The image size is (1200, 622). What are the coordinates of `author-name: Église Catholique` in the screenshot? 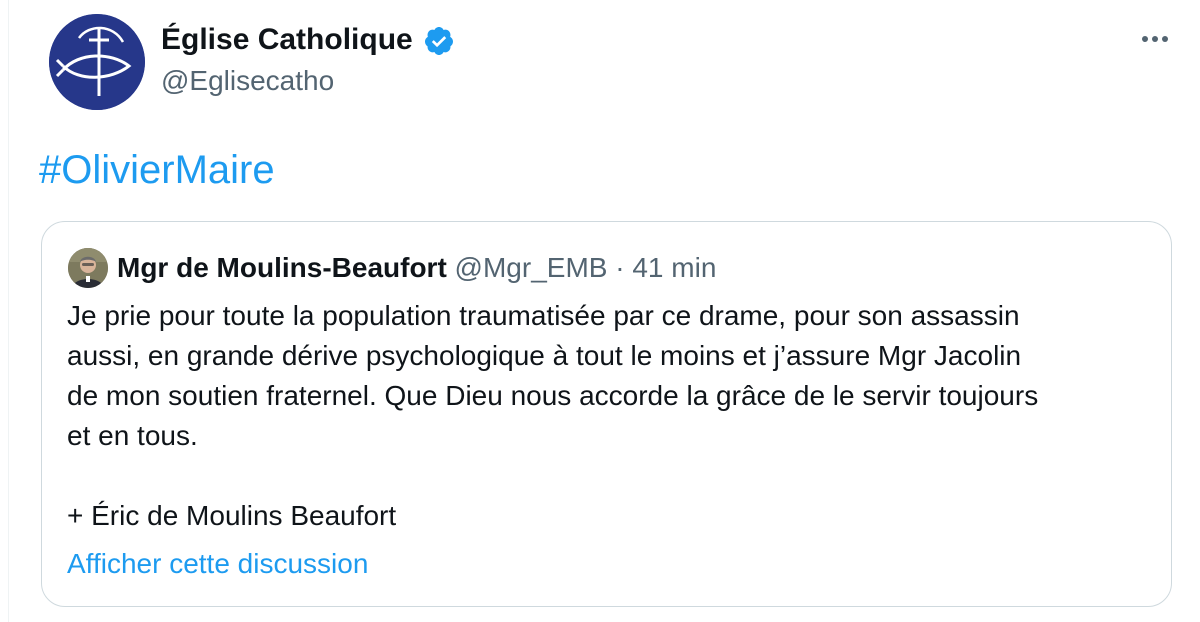 It's located at (287, 40).